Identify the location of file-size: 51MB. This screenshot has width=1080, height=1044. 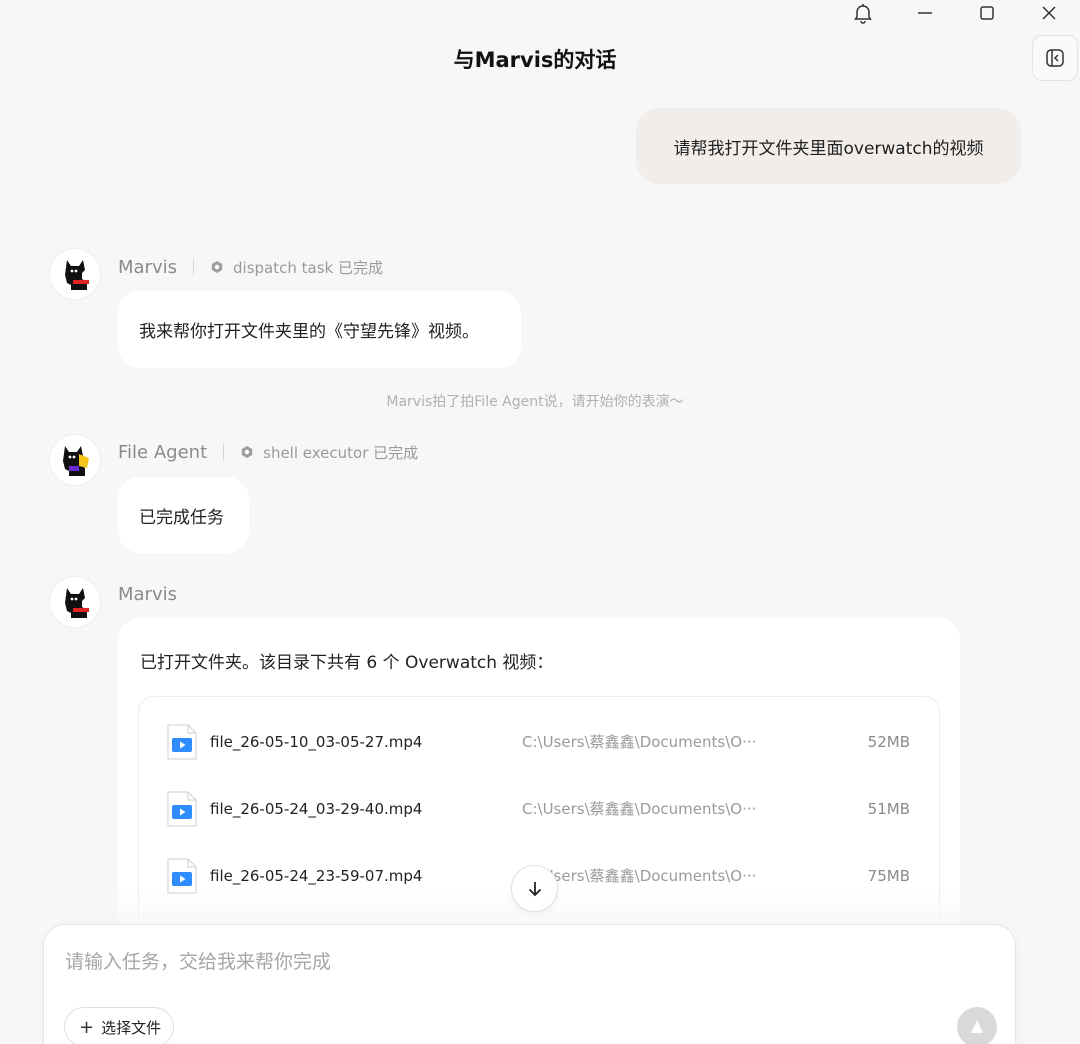
(888, 808).